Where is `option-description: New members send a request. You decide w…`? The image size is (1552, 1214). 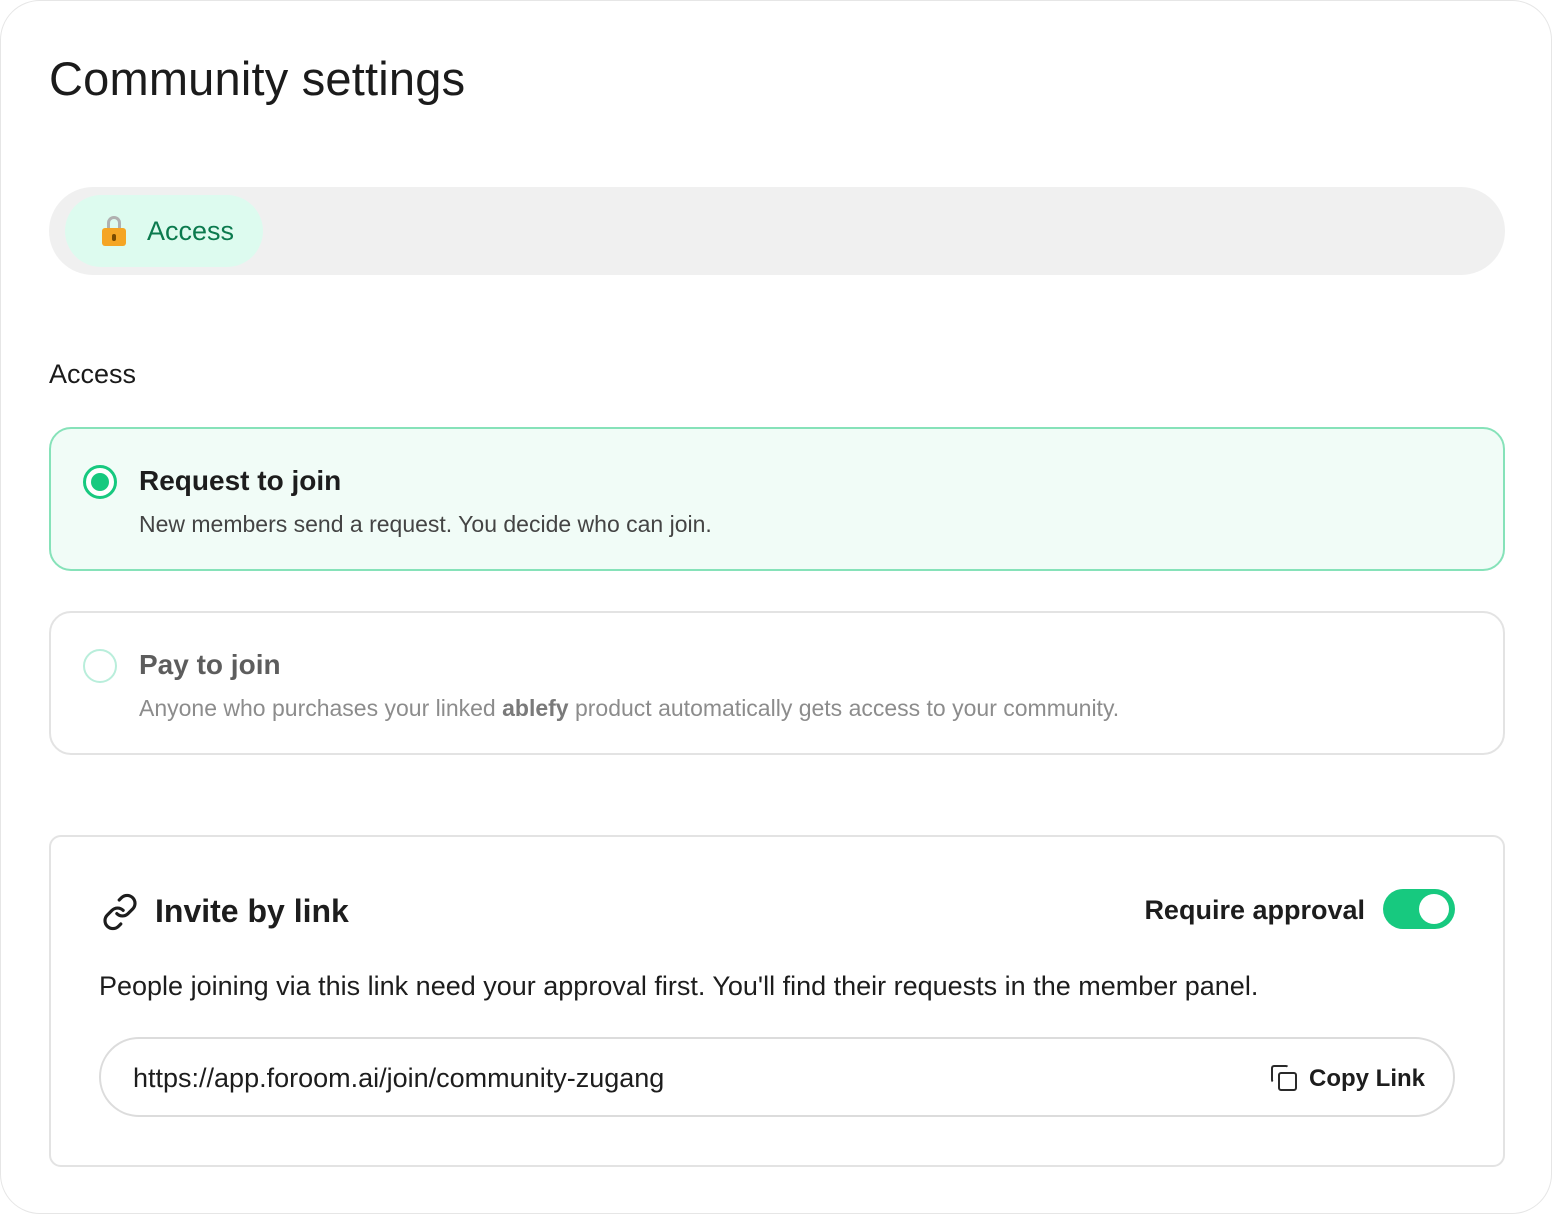 option-description: New members send a request. You decide w… is located at coordinates (425, 524).